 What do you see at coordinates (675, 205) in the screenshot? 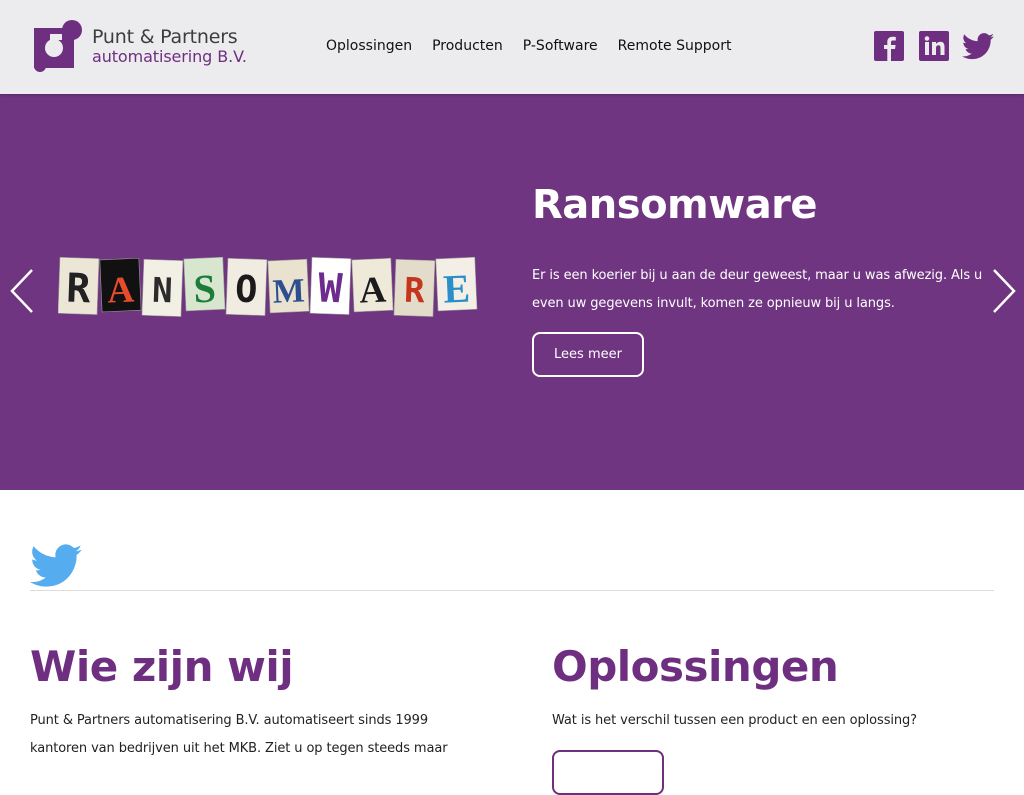
I see `hero-title: Ransomware` at bounding box center [675, 205].